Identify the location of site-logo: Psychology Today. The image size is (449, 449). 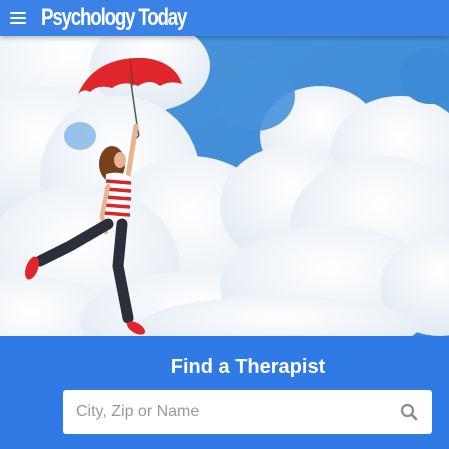
(114, 18).